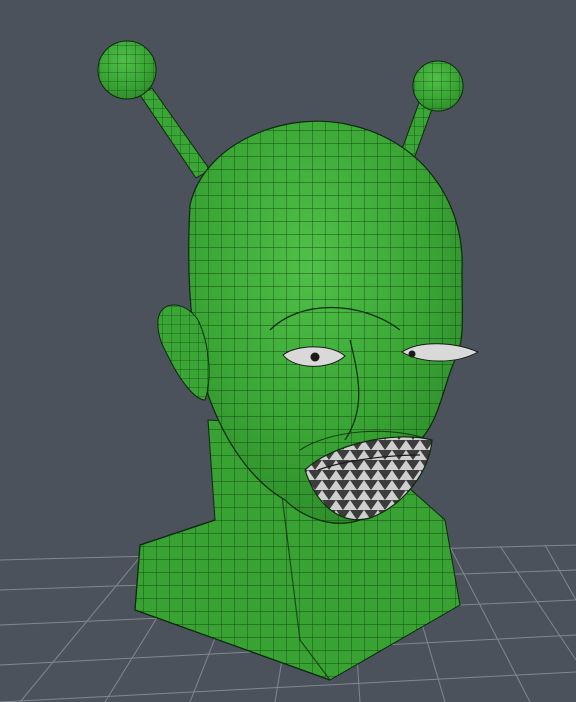  I want to click on antenna-left, so click(154, 109).